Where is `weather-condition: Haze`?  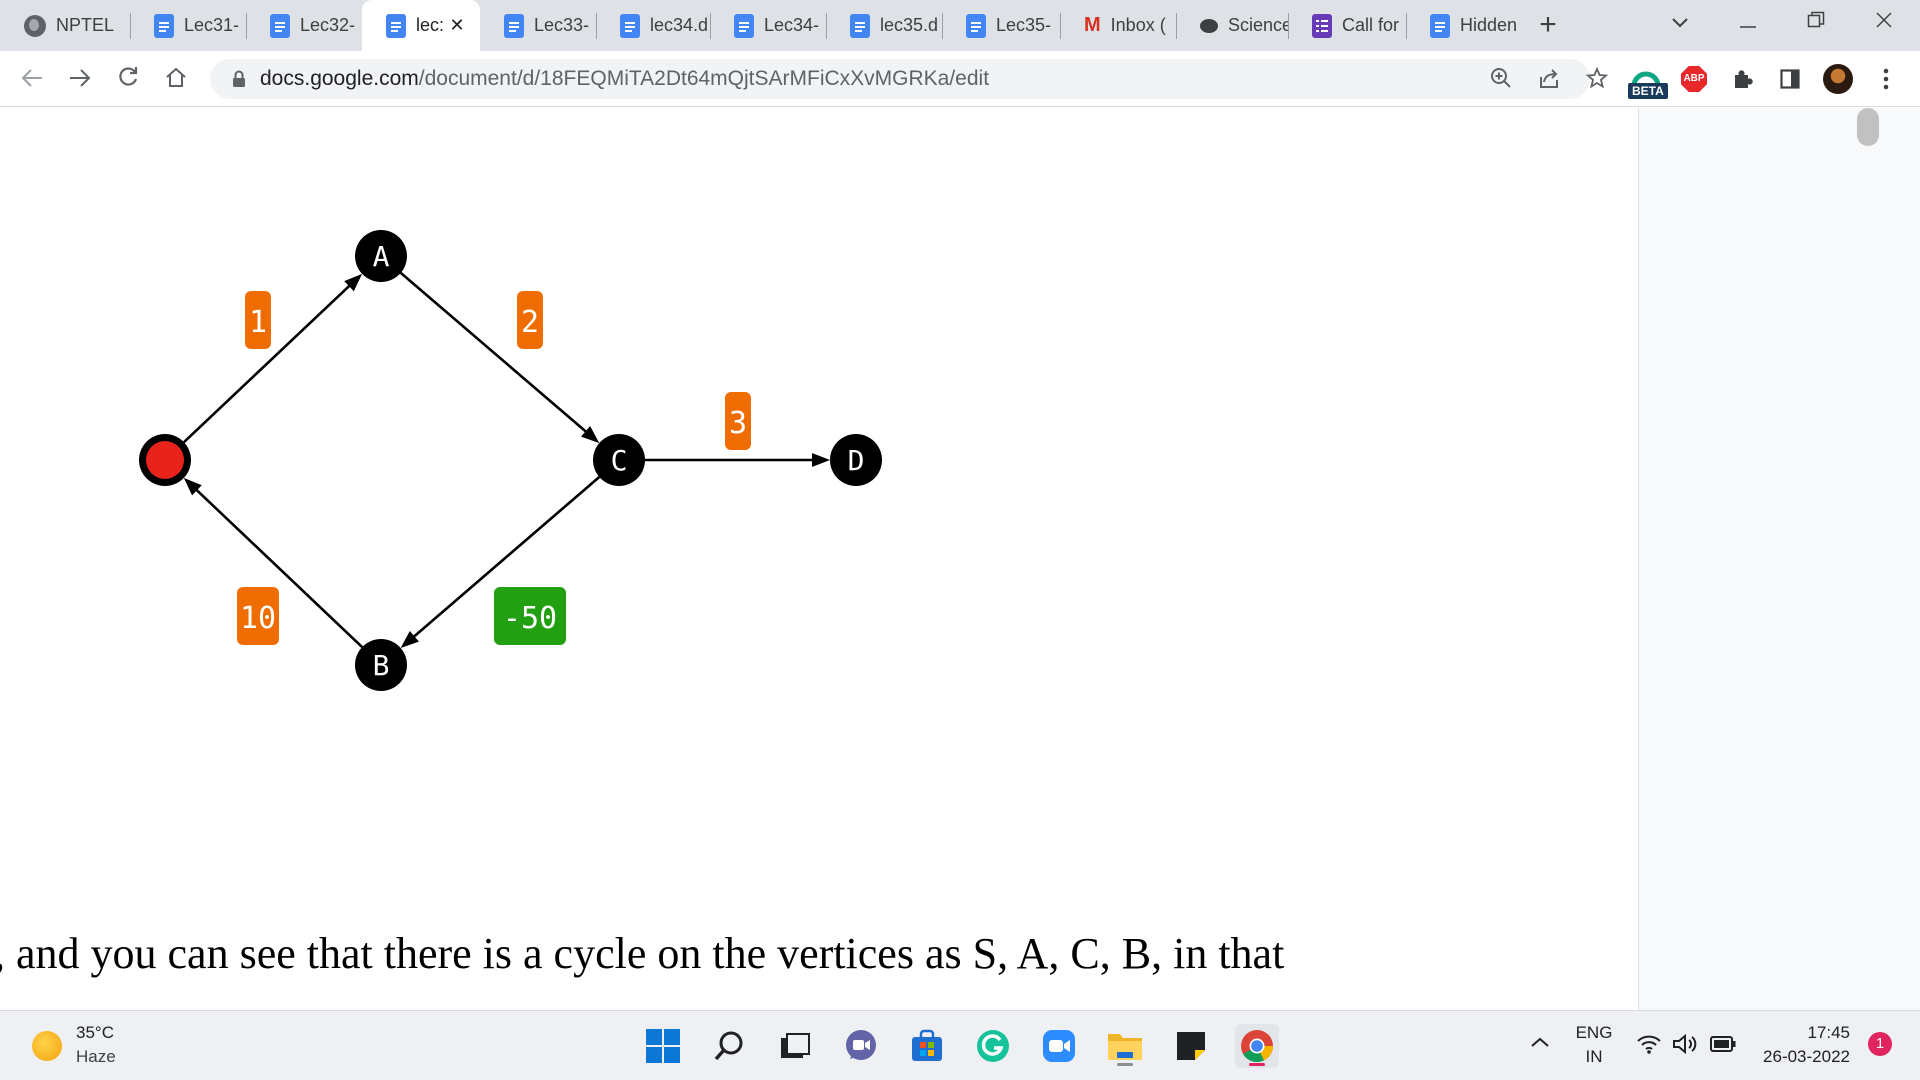 weather-condition: Haze is located at coordinates (96, 1057).